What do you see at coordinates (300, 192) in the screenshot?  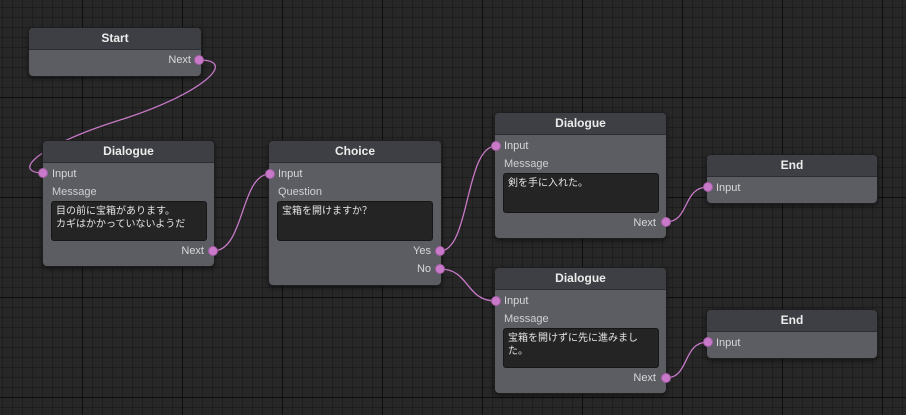 I see `question-label: Question` at bounding box center [300, 192].